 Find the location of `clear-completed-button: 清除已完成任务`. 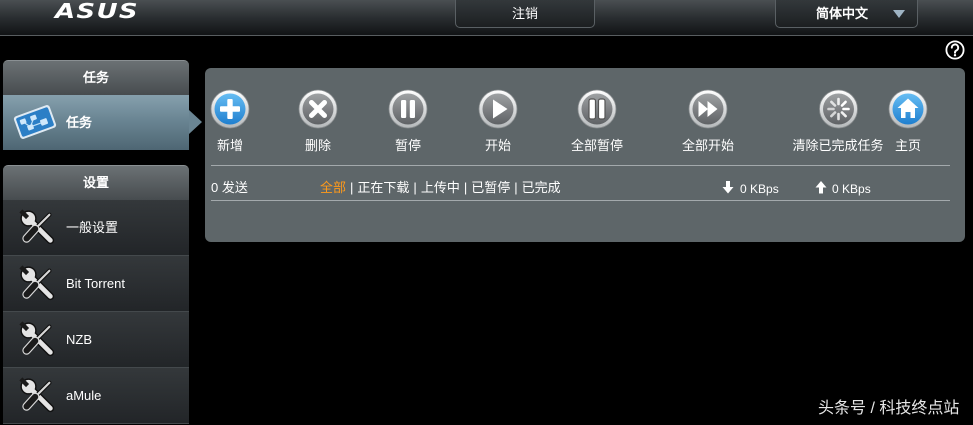

clear-completed-button: 清除已完成任务 is located at coordinates (838, 121).